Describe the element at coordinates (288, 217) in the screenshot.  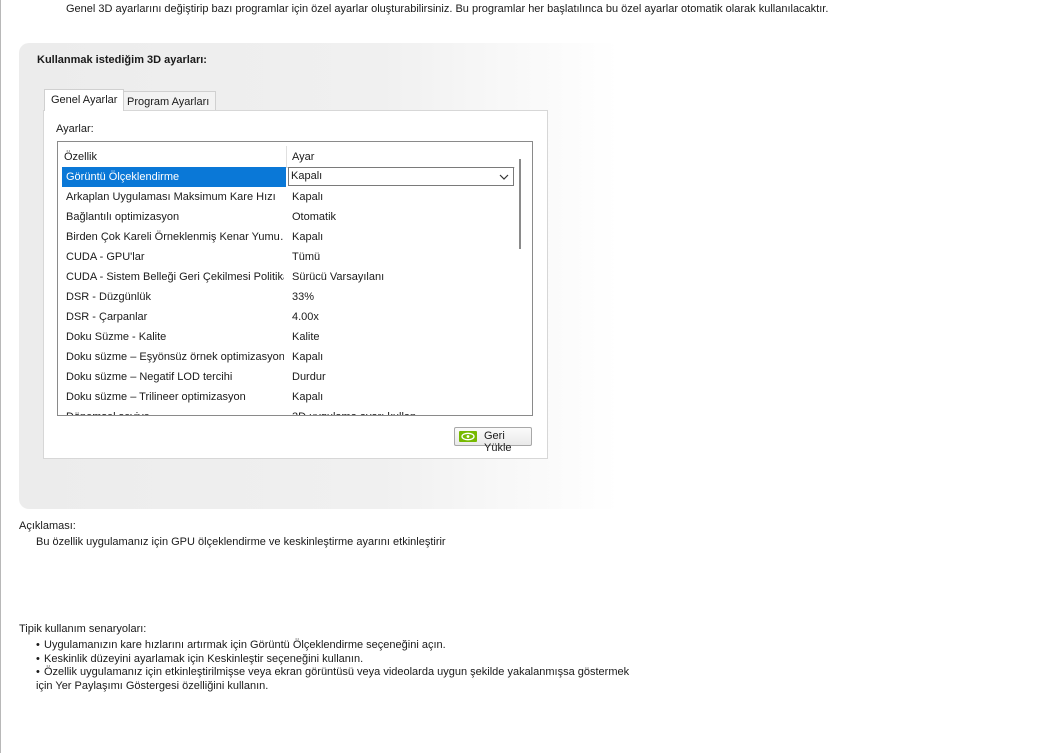
I see `table-row: Bağlantılı optimizasyon Otomatik` at that location.